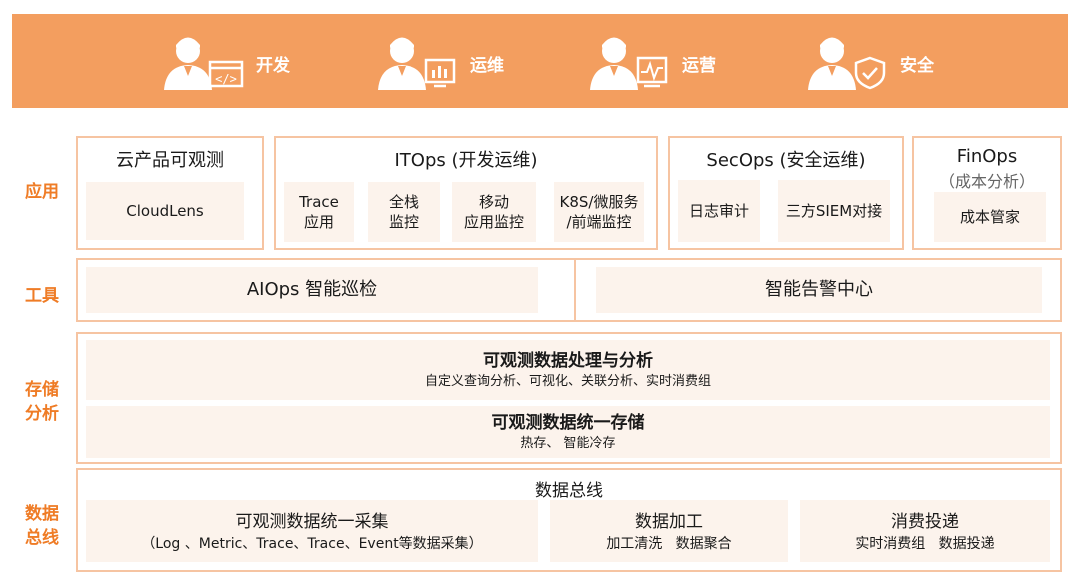  I want to click on row-label-bus: 数据 总线, so click(42, 526).